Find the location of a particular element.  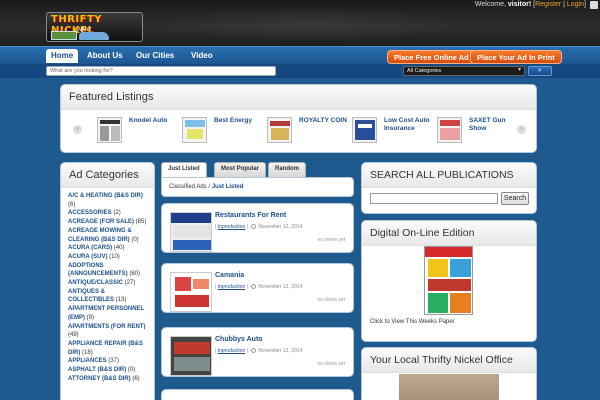

category-label: A/C & HEATING (B&S DIR) is located at coordinates (105, 196).